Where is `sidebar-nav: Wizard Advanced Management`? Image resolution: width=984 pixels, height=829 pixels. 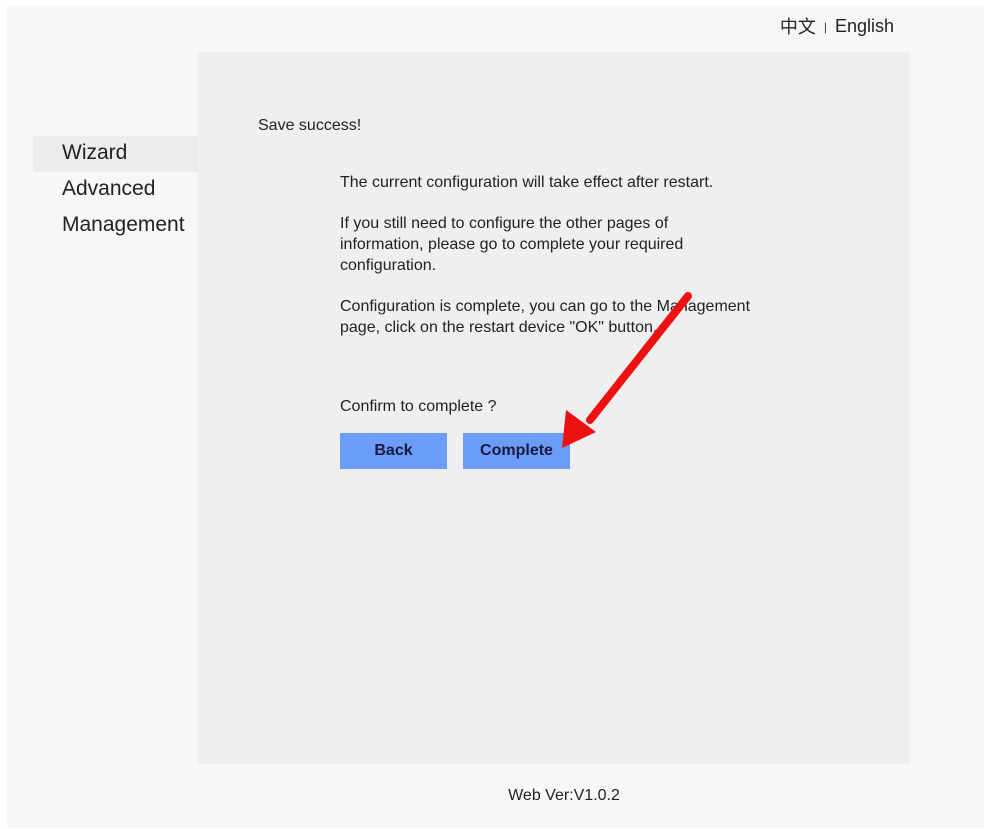
sidebar-nav: Wizard Advanced Management is located at coordinates (115, 190).